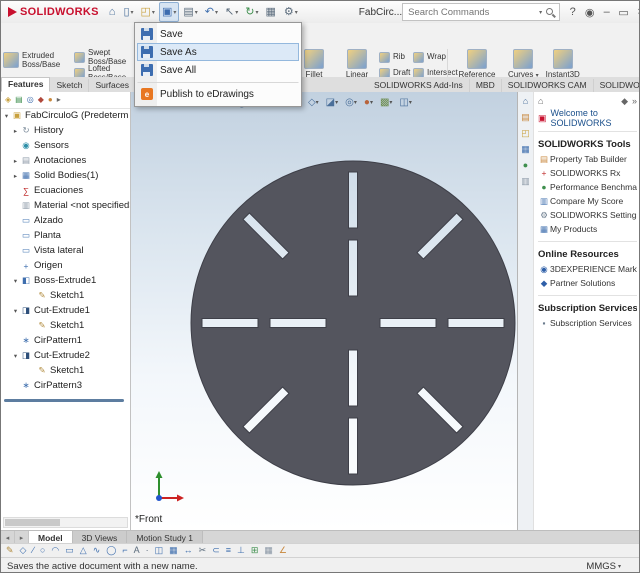 The height and width of the screenshot is (573, 640). Describe the element at coordinates (268, 550) in the screenshot. I see `grid-icon: ▦` at that location.